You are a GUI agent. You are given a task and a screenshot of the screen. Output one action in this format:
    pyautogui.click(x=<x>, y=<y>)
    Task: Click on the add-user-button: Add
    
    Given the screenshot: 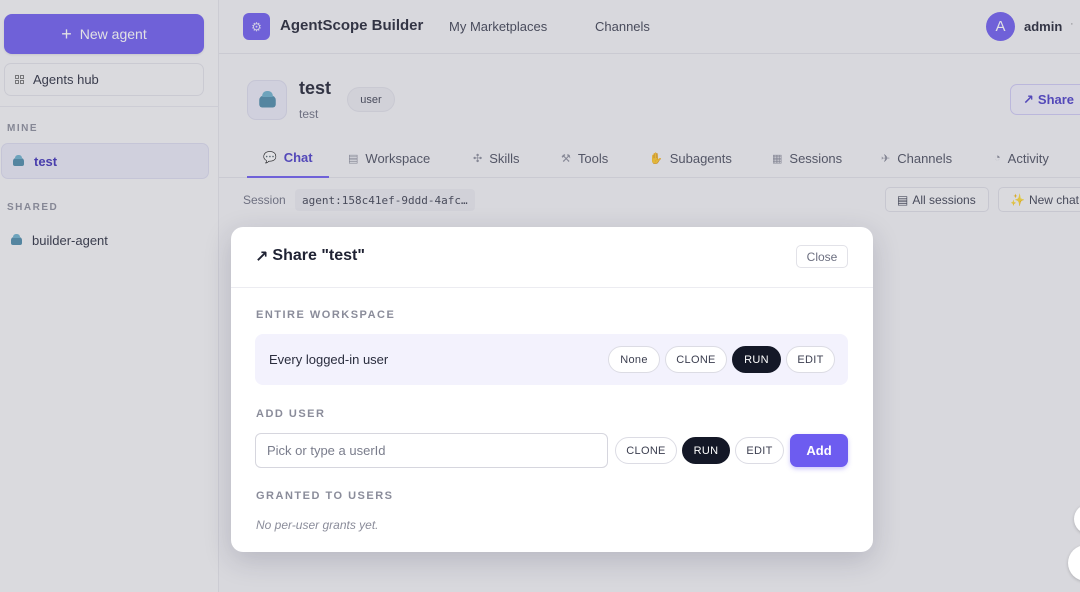 What is the action you would take?
    pyautogui.click(x=819, y=450)
    